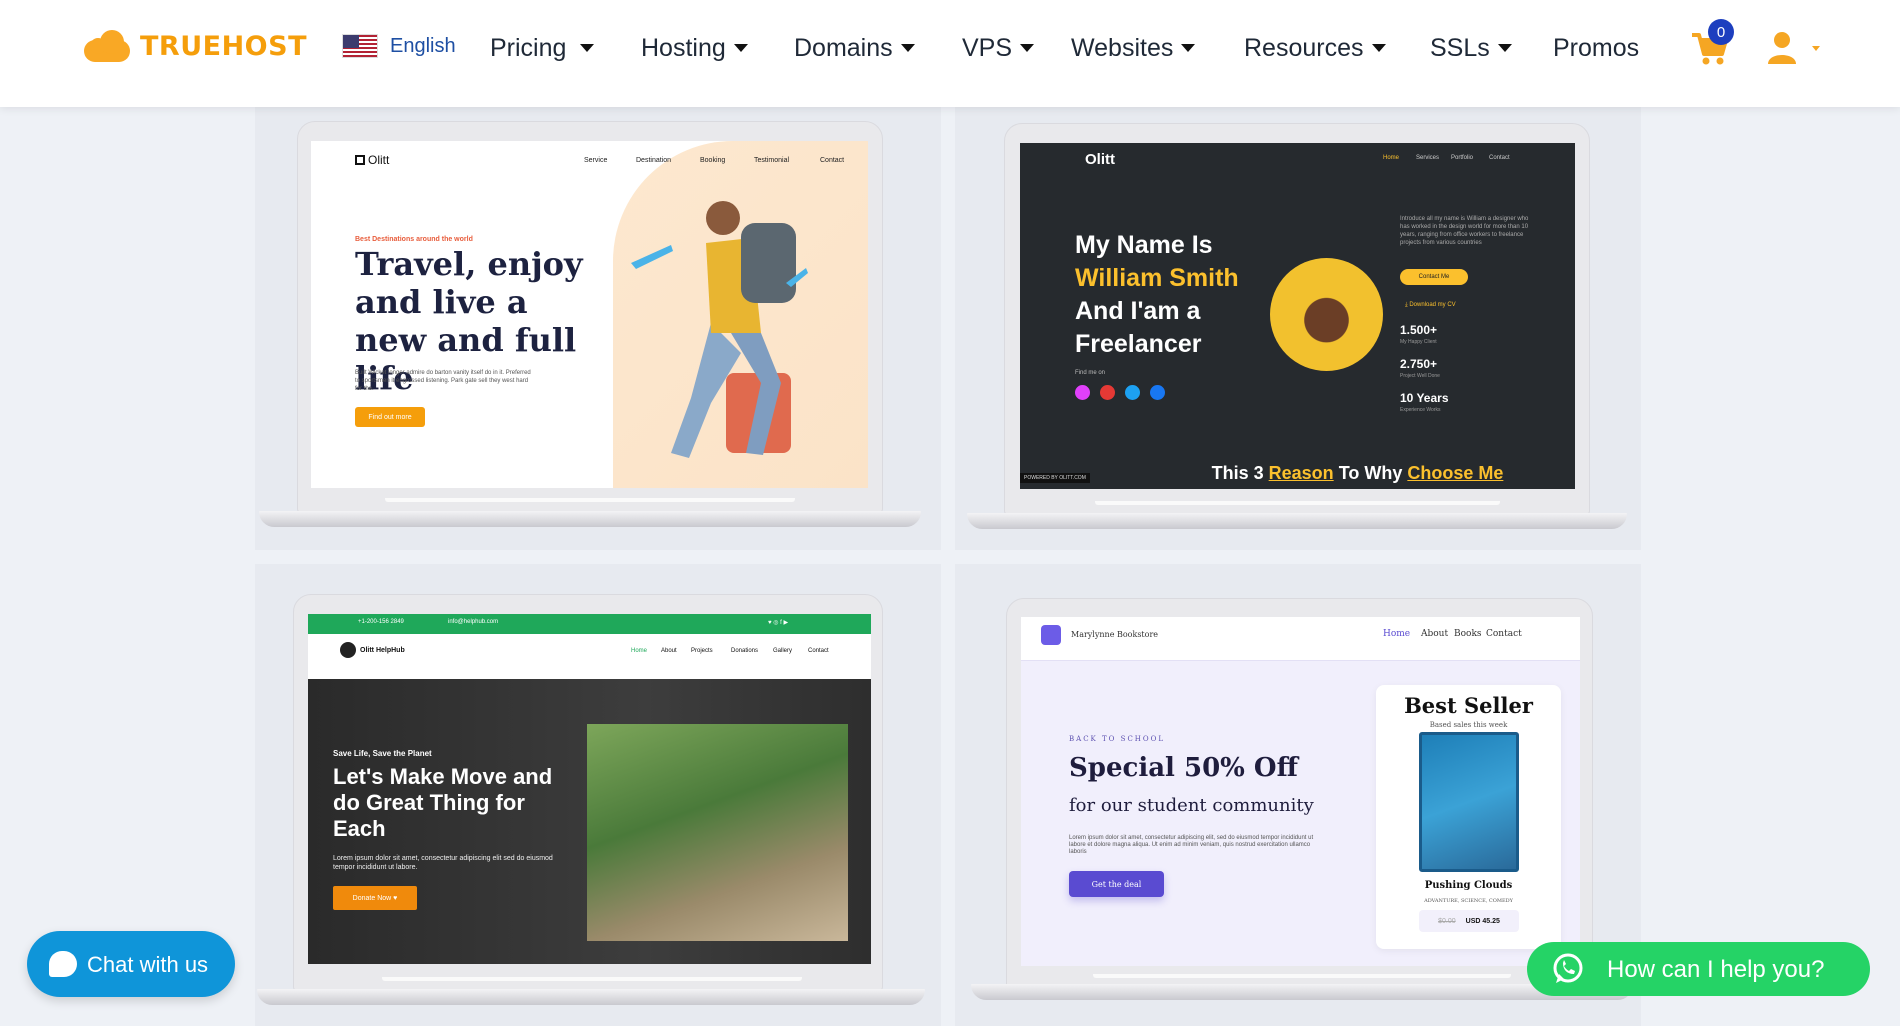  Describe the element at coordinates (1468, 634) in the screenshot. I see `template-nav-item: Books` at that location.